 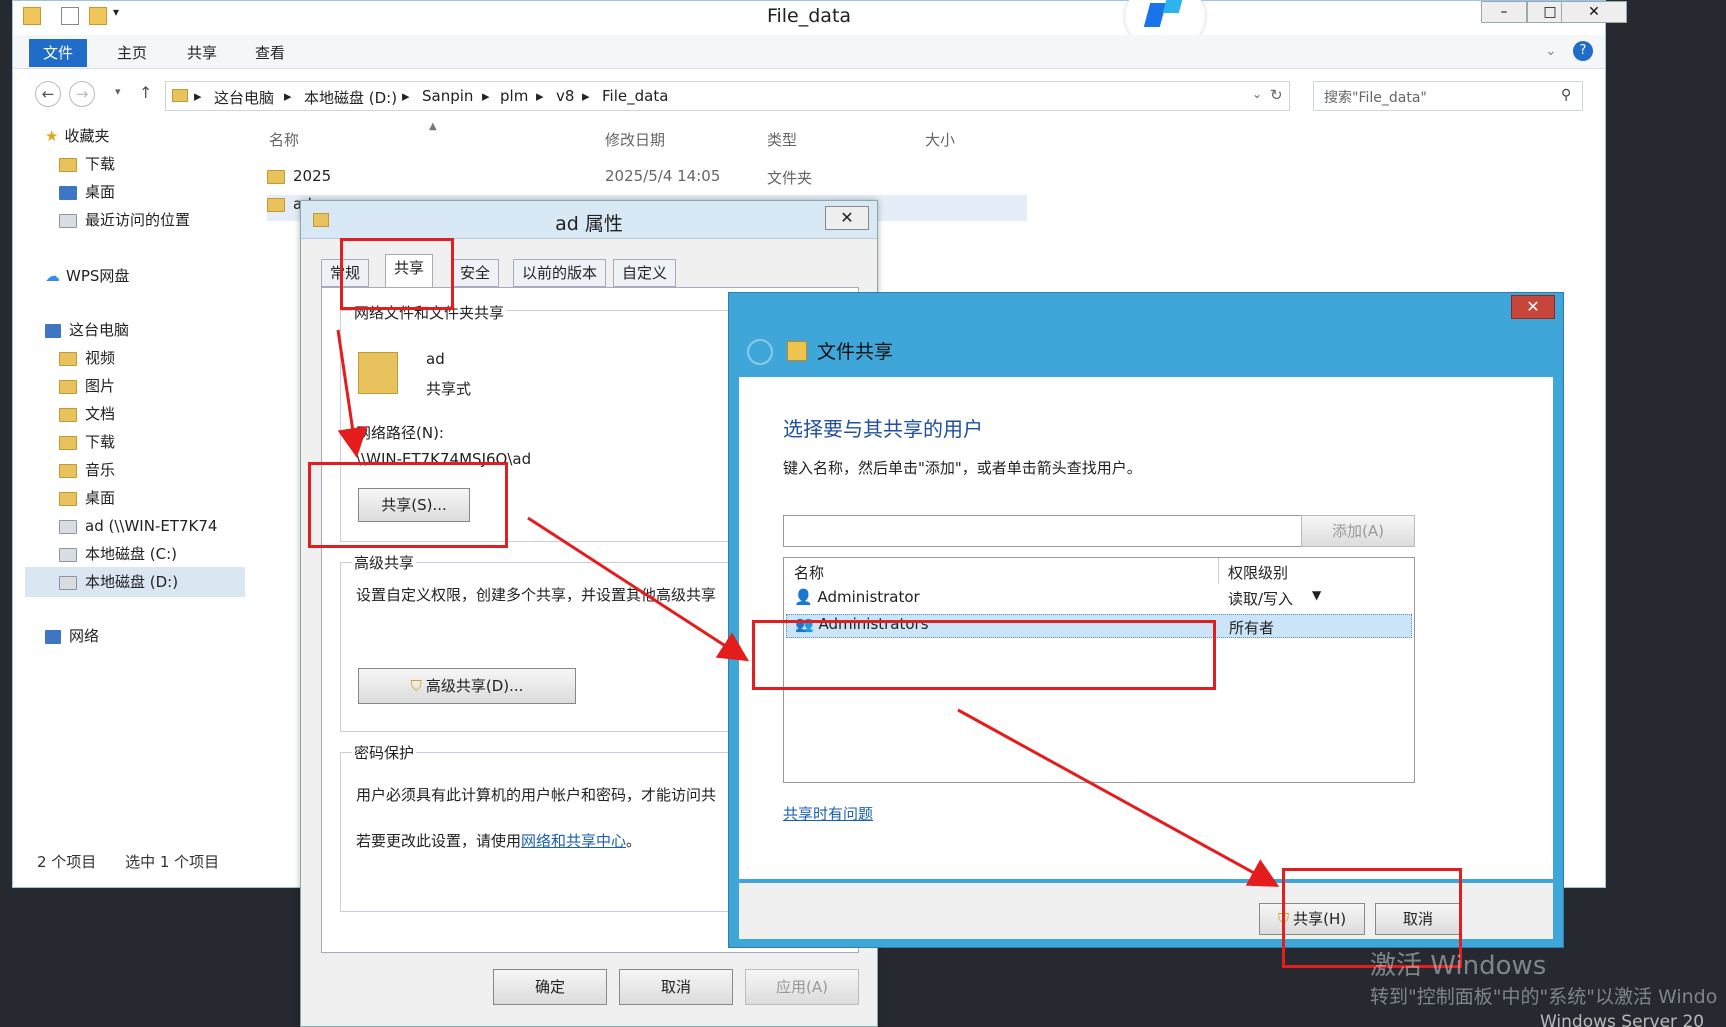 What do you see at coordinates (638, 589) in the screenshot?
I see `arrow-to-share-dialog` at bounding box center [638, 589].